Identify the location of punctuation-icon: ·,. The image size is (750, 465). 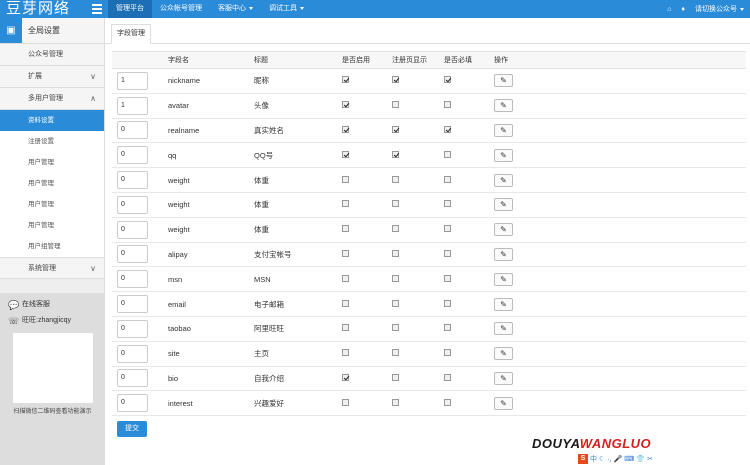
(609, 459).